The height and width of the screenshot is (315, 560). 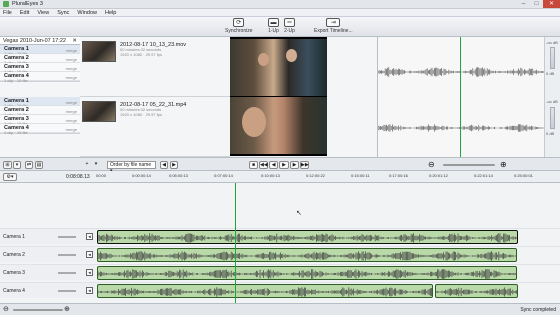 I want to click on step-back-icon: ◀, so click(x=273, y=165).